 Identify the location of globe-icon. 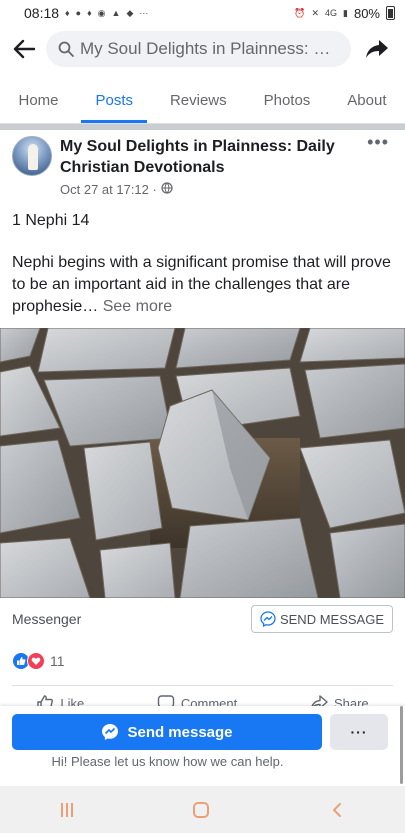
(167, 189).